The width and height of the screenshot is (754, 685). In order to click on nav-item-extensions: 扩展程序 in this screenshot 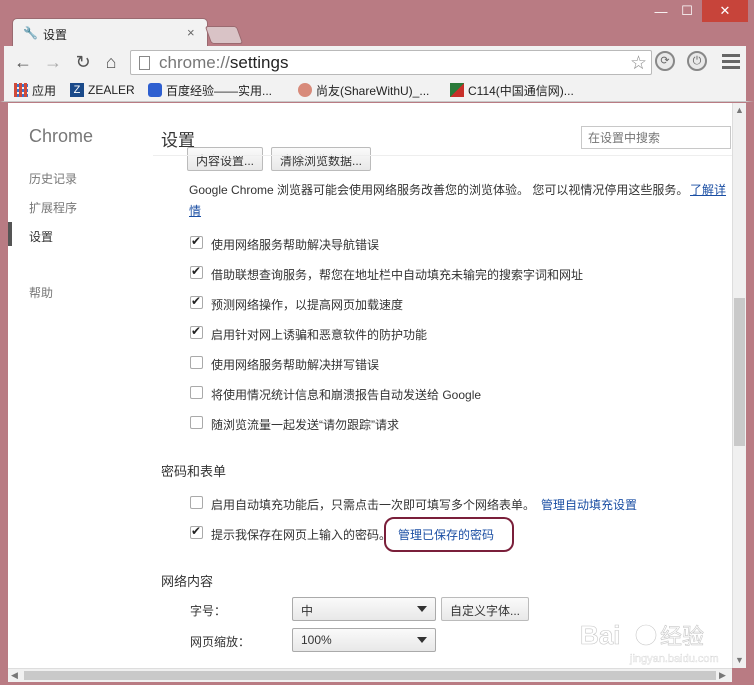, I will do `click(53, 207)`.